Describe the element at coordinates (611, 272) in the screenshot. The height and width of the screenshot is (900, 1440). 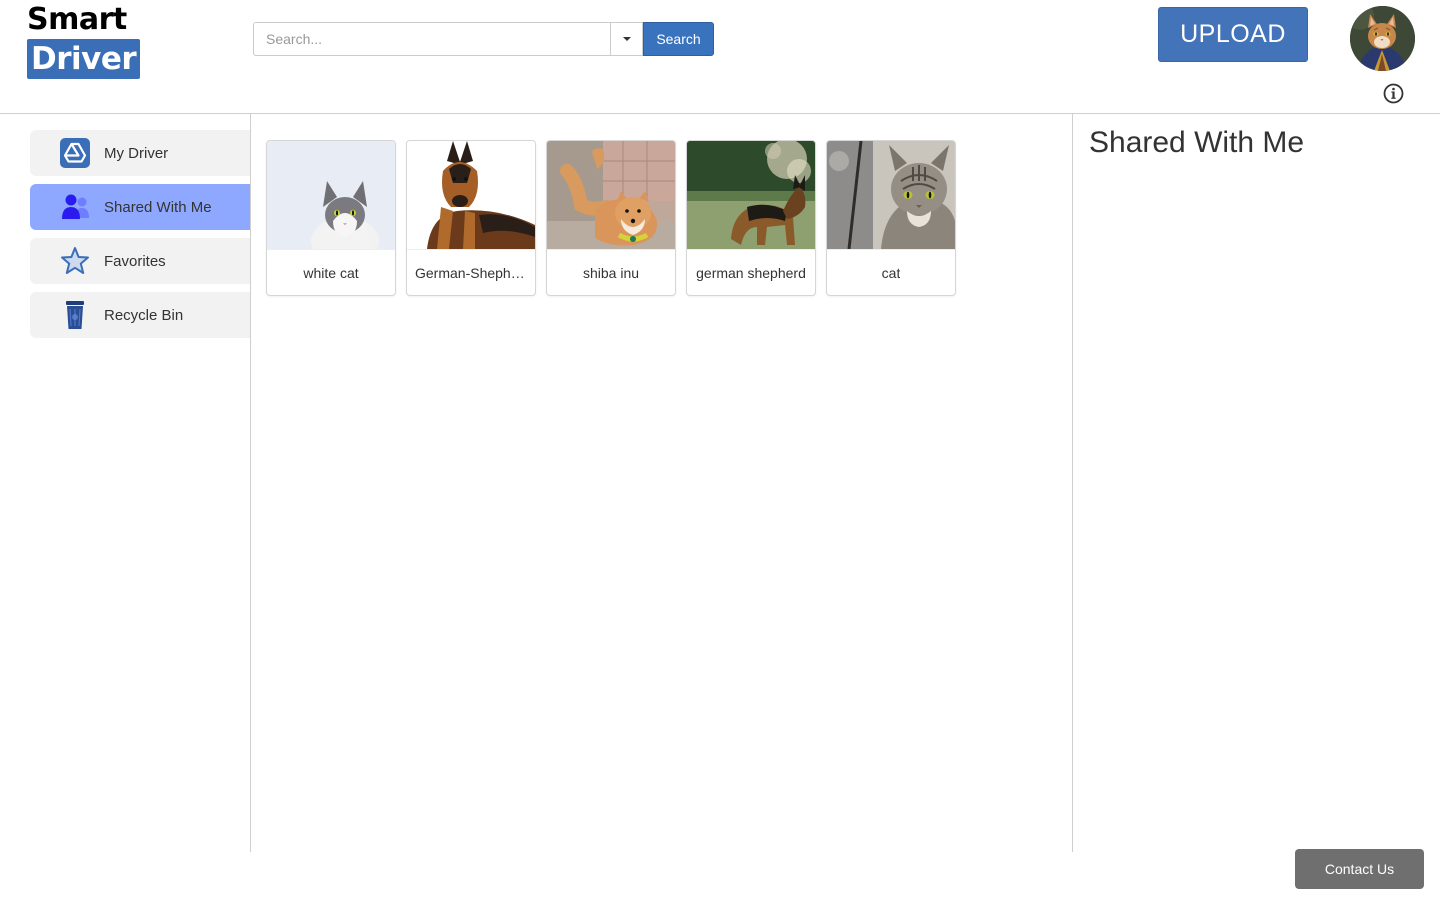
I see `file-name: shiba inu` at that location.